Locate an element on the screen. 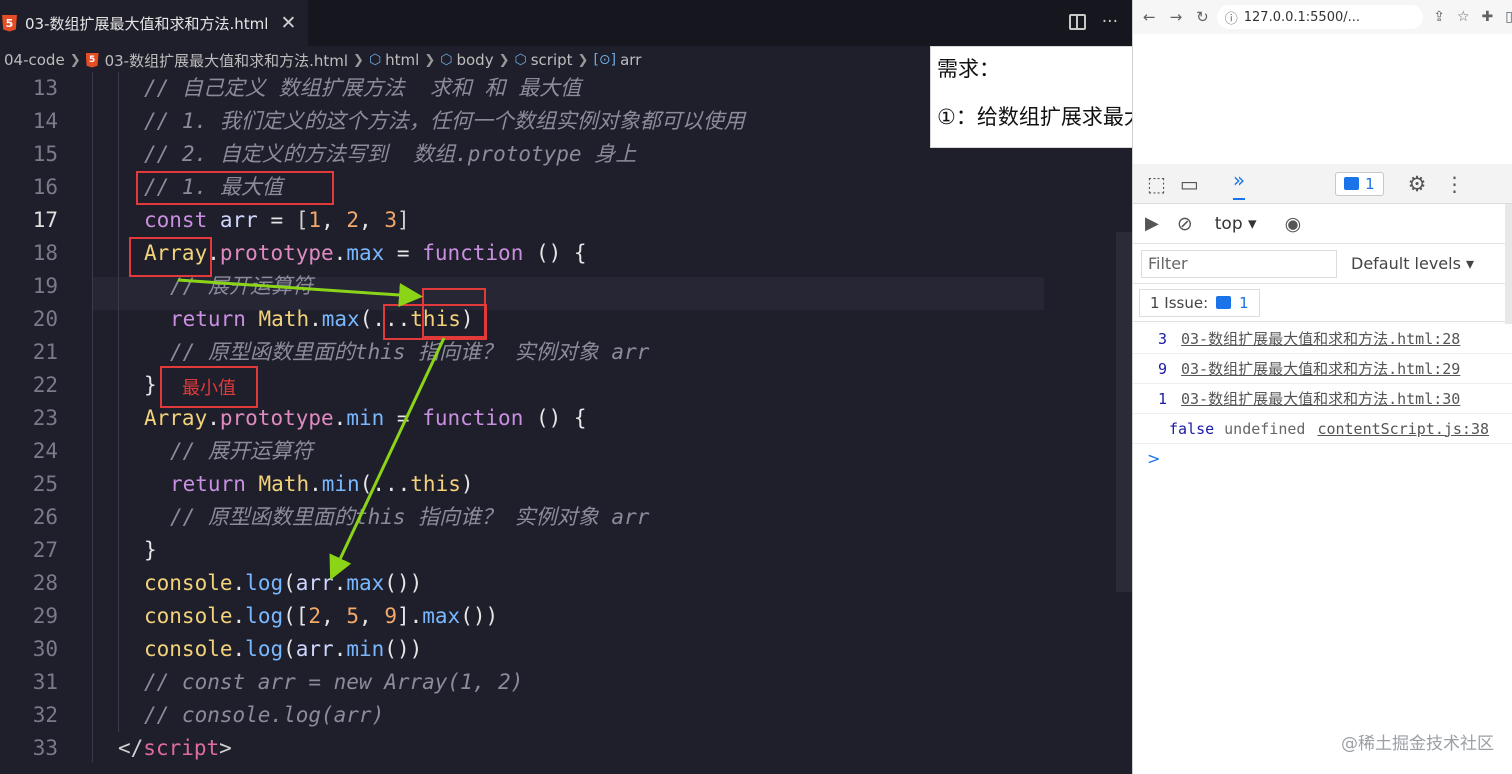  breadcrumb-arr: arr is located at coordinates (630, 60).